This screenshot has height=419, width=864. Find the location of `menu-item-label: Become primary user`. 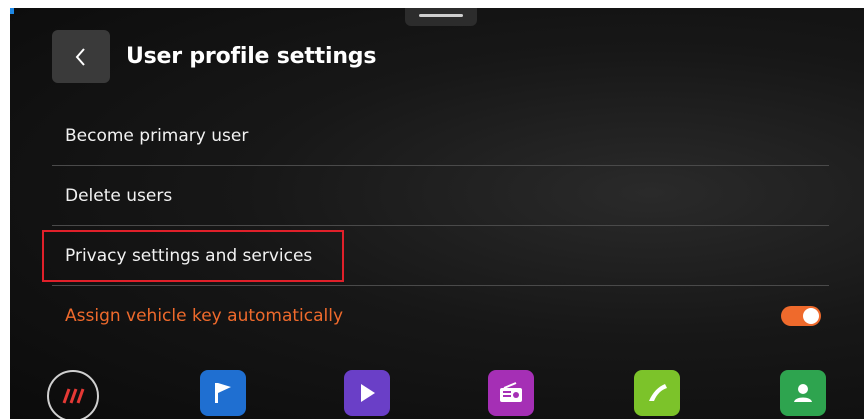

menu-item-label: Become primary user is located at coordinates (157, 135).